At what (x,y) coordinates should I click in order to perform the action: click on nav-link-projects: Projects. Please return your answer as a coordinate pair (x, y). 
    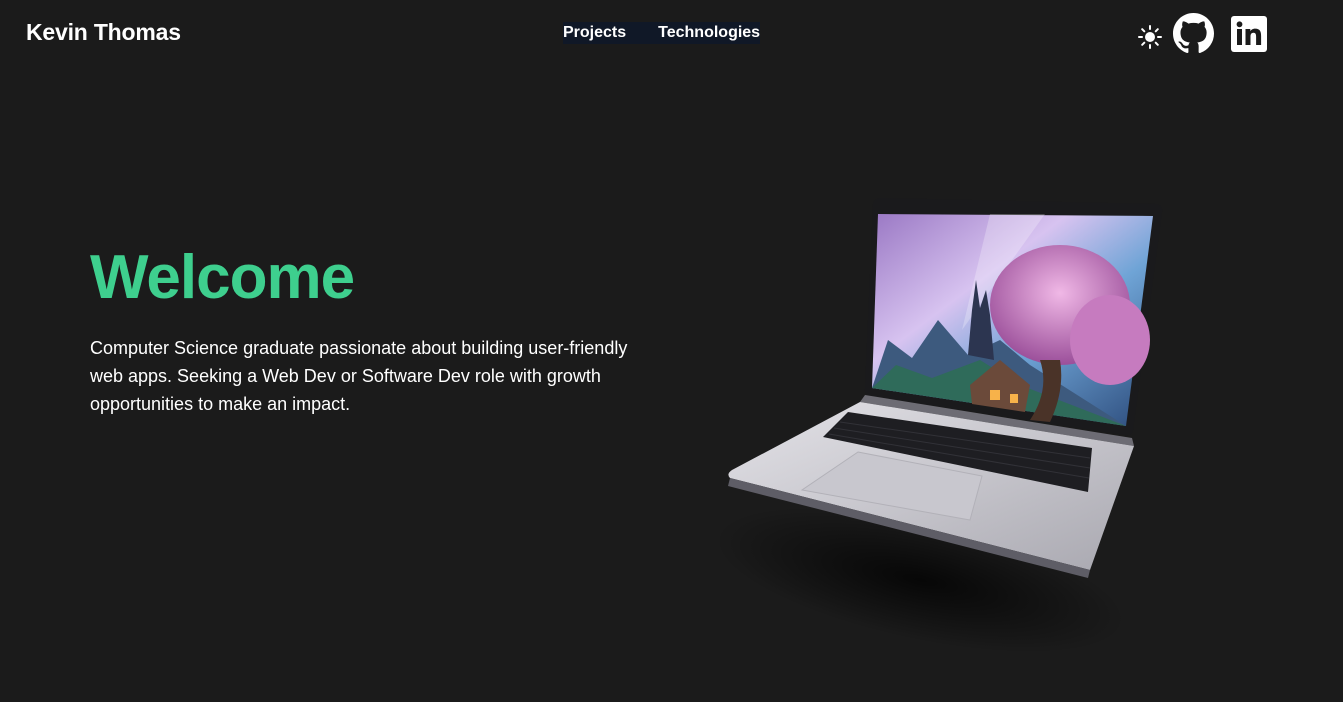
    Looking at the image, I should click on (594, 33).